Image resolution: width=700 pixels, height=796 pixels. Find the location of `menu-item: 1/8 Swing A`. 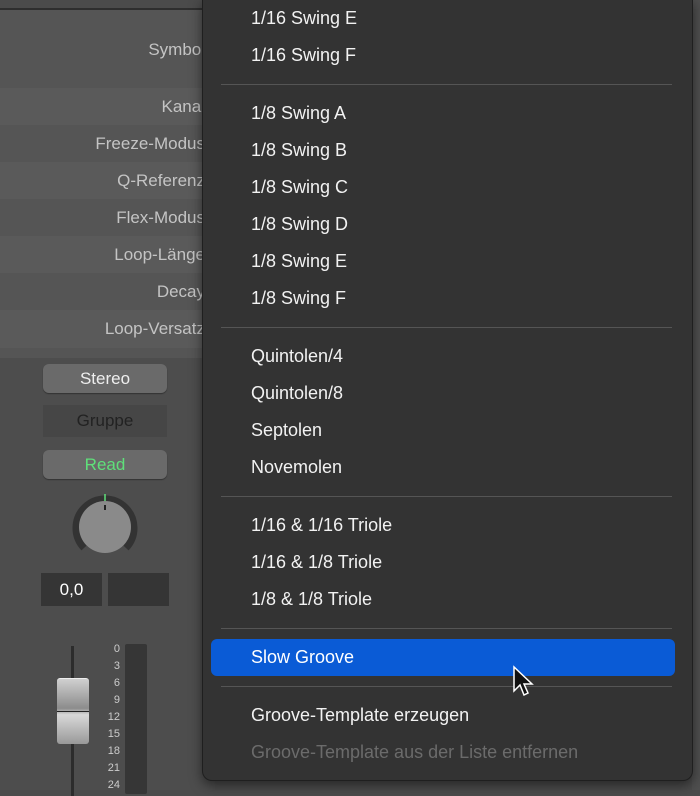

menu-item: 1/8 Swing A is located at coordinates (443, 113).